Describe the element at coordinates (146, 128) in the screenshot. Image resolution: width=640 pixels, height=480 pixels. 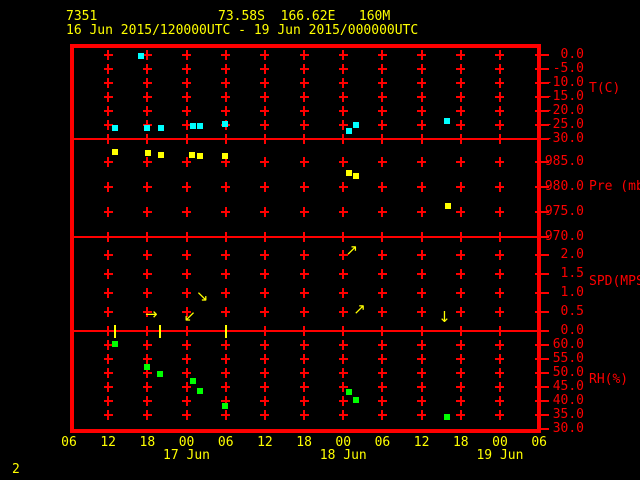
I see `temperature-point` at that location.